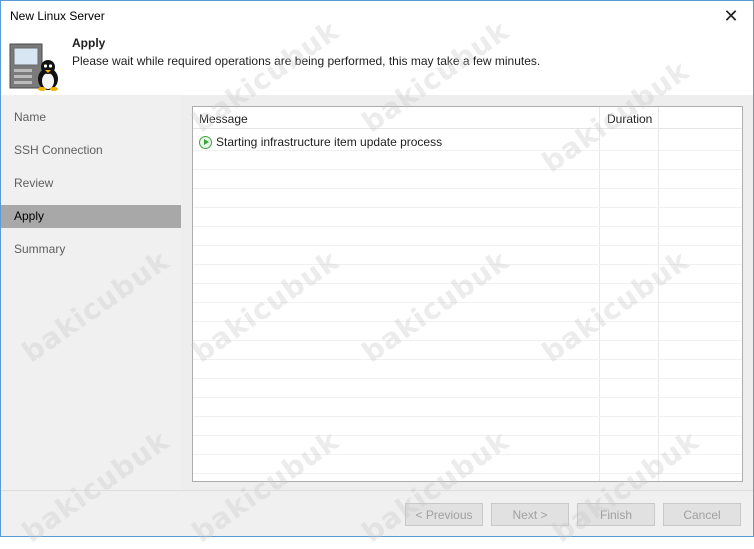 The image size is (754, 549). I want to click on step-summary: Summary, so click(91, 249).